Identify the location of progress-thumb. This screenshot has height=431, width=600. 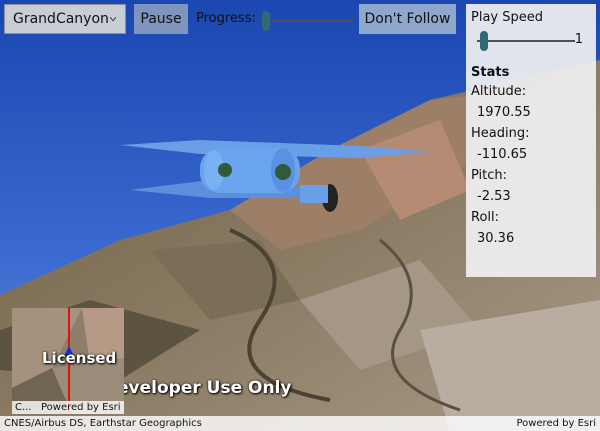
(265, 21).